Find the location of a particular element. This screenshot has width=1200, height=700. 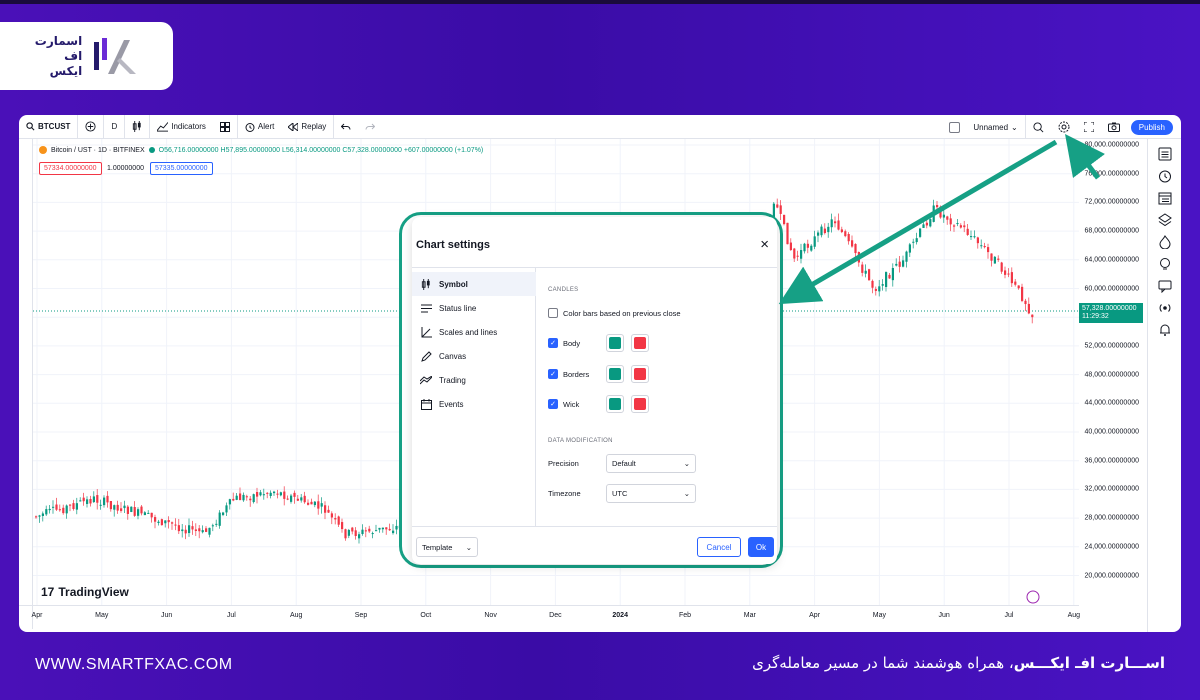

website-url: WWW.SMARTFXAC.COM is located at coordinates (134, 664).